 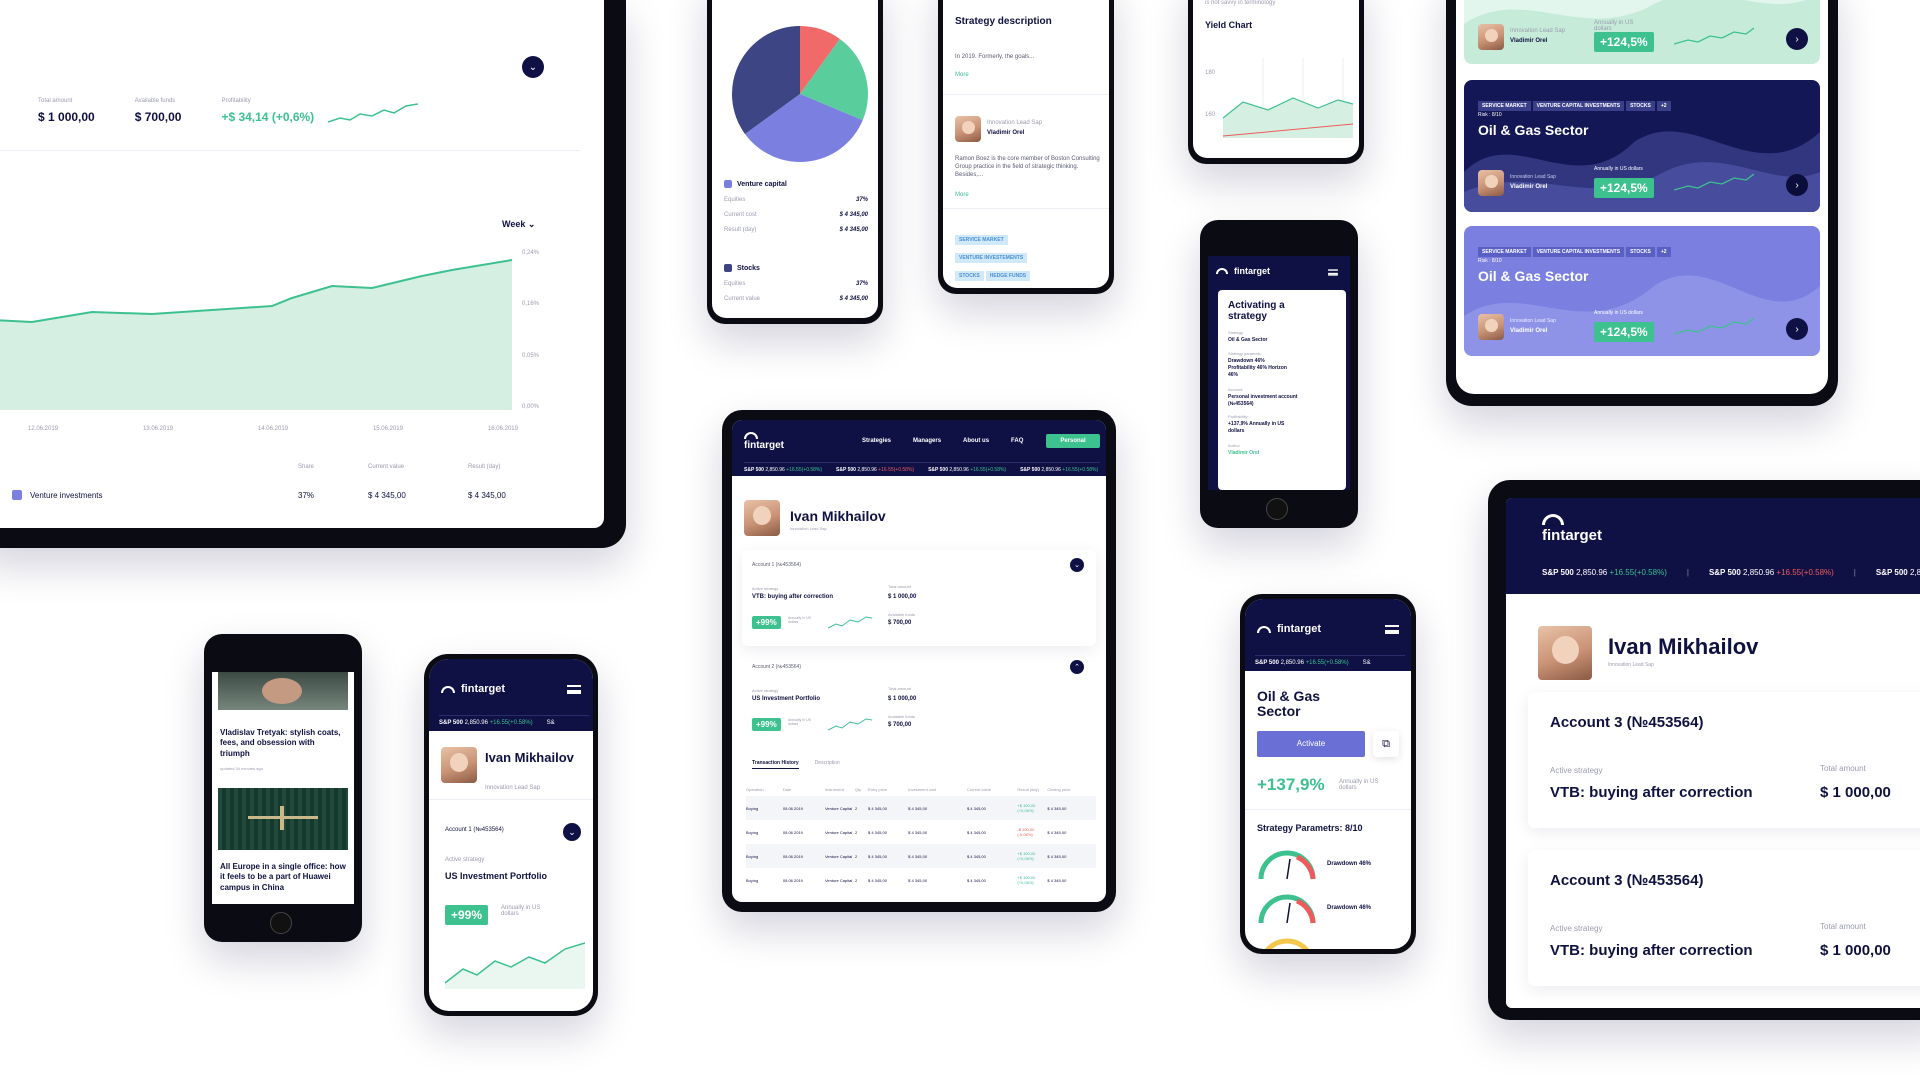 I want to click on tab-description: Description, so click(x=827, y=764).